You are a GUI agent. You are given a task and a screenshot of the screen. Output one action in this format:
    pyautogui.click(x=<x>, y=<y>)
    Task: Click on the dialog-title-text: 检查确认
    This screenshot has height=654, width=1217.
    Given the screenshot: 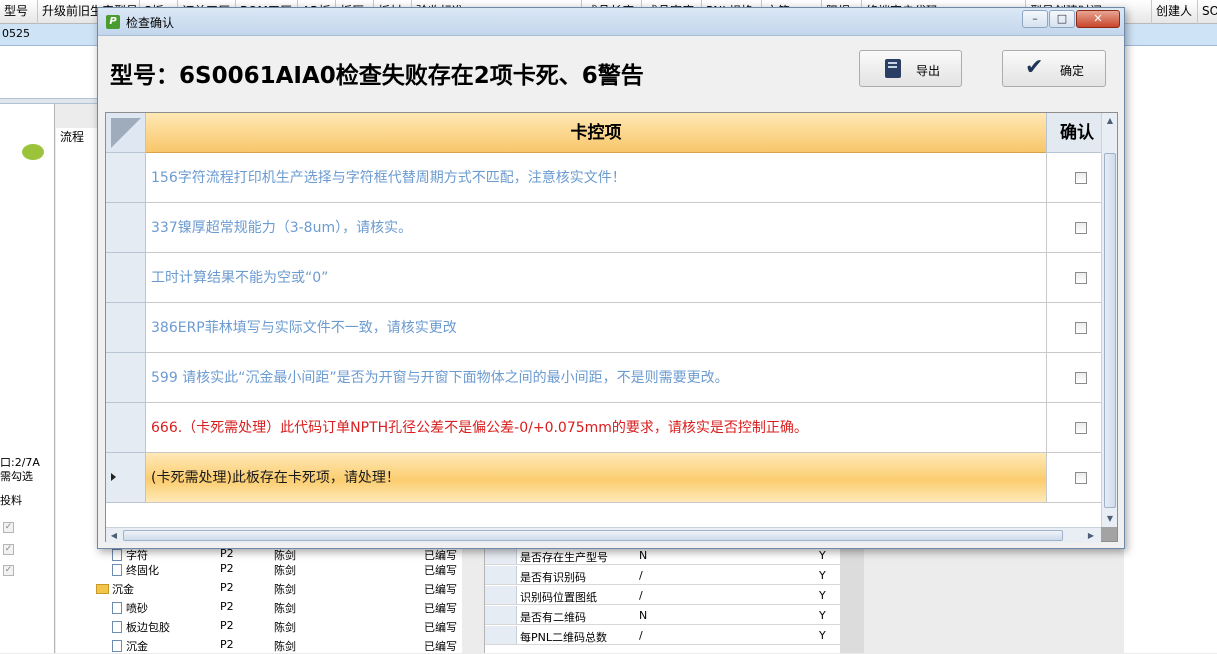 What is the action you would take?
    pyautogui.click(x=150, y=23)
    